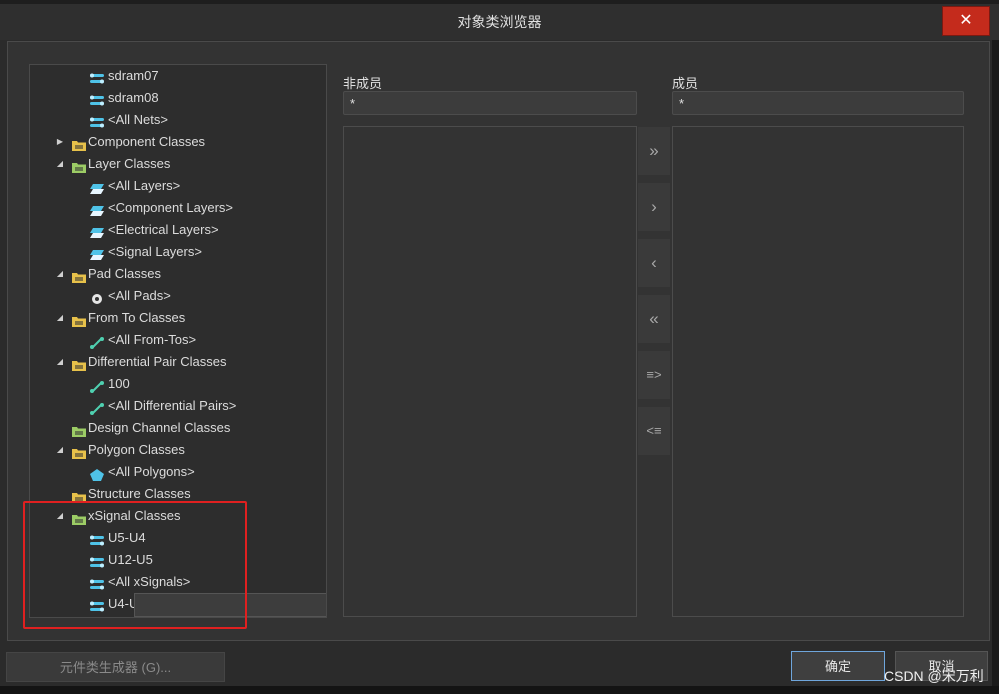 This screenshot has width=999, height=694. What do you see at coordinates (136, 449) in the screenshot?
I see `tree-item-label: Polygon Classes` at bounding box center [136, 449].